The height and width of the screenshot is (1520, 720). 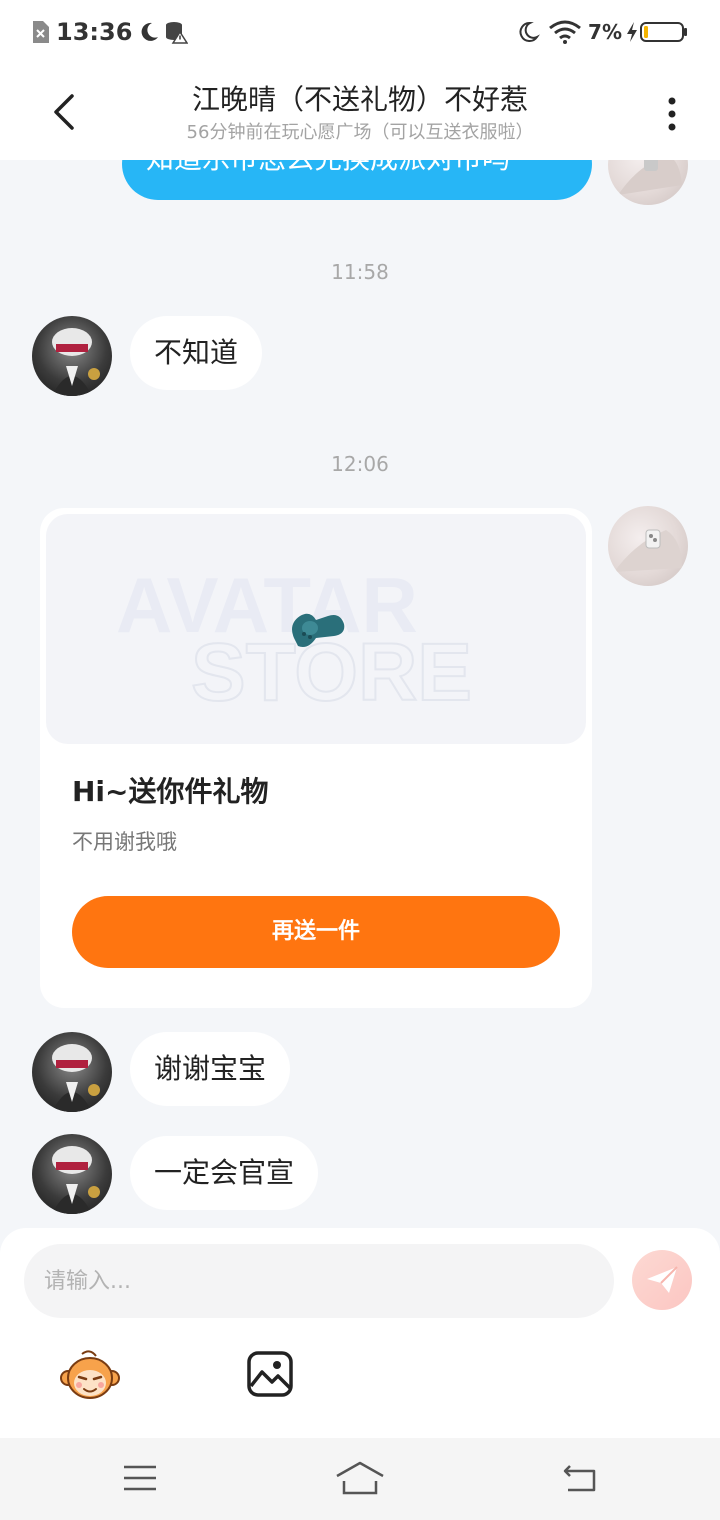 What do you see at coordinates (316, 932) in the screenshot?
I see `send-another-gift-button: 再送一件` at bounding box center [316, 932].